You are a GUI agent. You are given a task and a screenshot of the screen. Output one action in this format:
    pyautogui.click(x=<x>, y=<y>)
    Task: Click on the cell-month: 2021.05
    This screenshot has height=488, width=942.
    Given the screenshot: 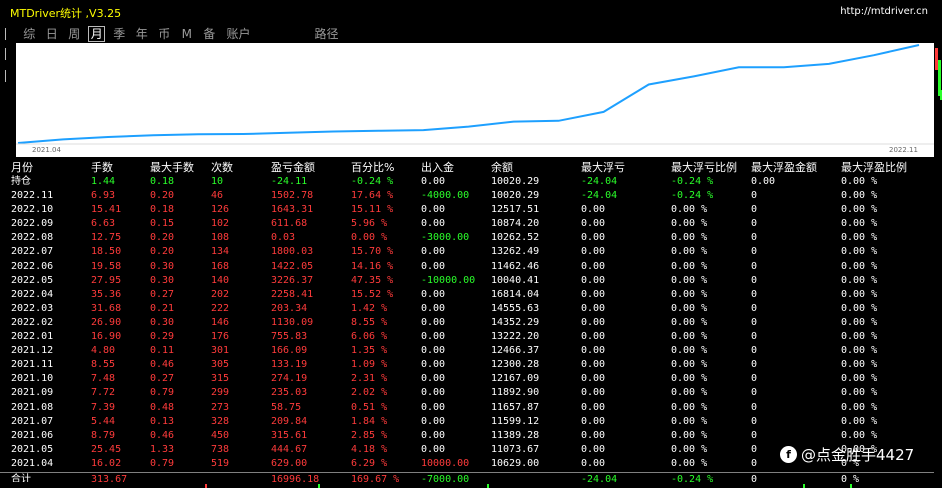 What is the action you would take?
    pyautogui.click(x=32, y=449)
    